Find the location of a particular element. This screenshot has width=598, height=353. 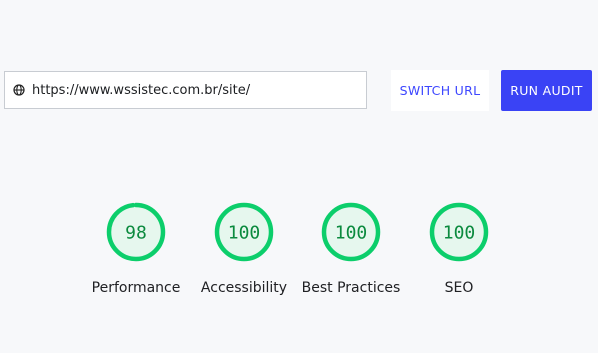

gauge-score: 98 is located at coordinates (136, 233).